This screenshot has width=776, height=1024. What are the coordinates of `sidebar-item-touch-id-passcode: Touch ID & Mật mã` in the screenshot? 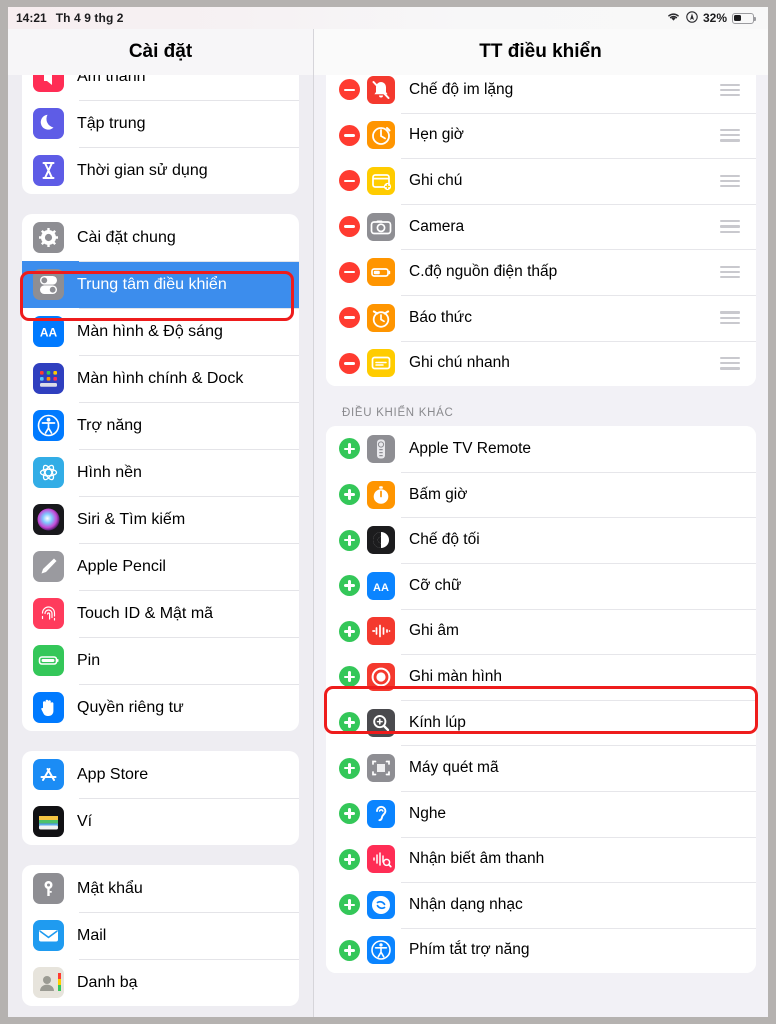 It's located at (160, 613).